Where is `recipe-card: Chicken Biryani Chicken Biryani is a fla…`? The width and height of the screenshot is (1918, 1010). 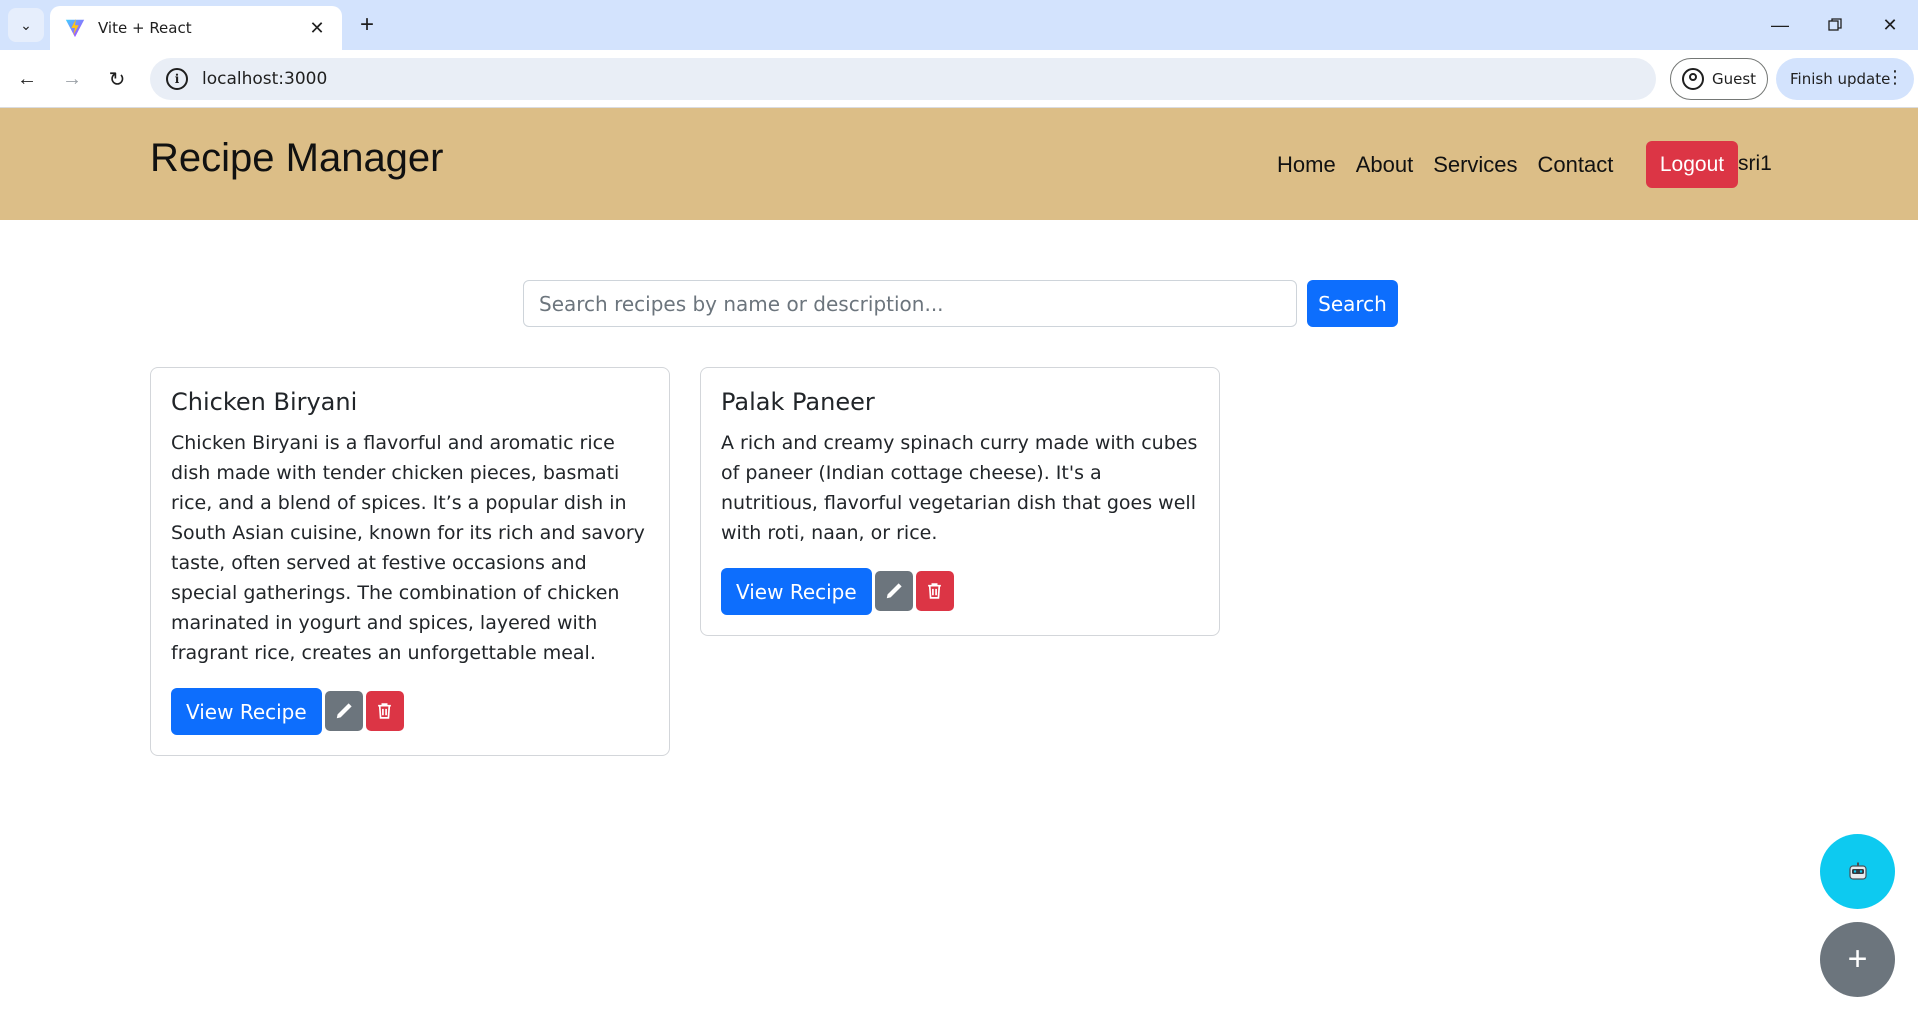 recipe-card: Chicken Biryani Chicken Biryani is a fla… is located at coordinates (410, 561).